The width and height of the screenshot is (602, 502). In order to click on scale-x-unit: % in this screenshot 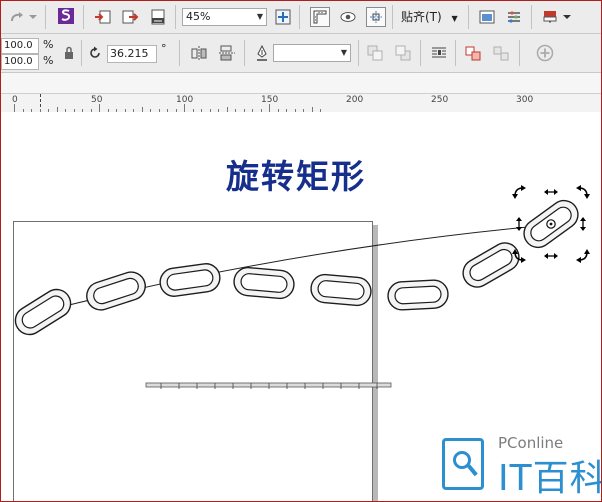, I will do `click(48, 44)`.